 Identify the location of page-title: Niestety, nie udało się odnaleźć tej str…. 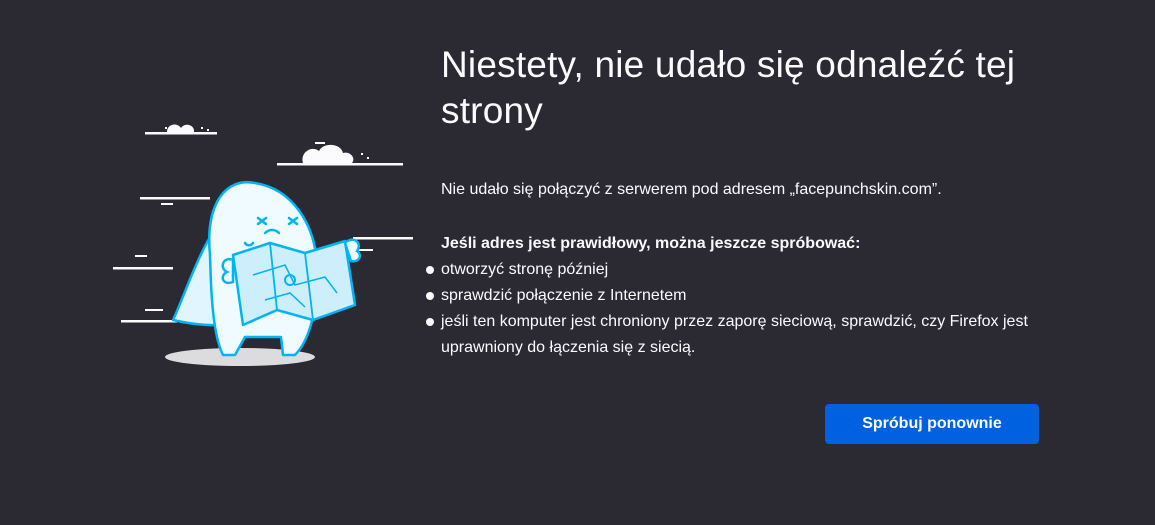
(728, 87).